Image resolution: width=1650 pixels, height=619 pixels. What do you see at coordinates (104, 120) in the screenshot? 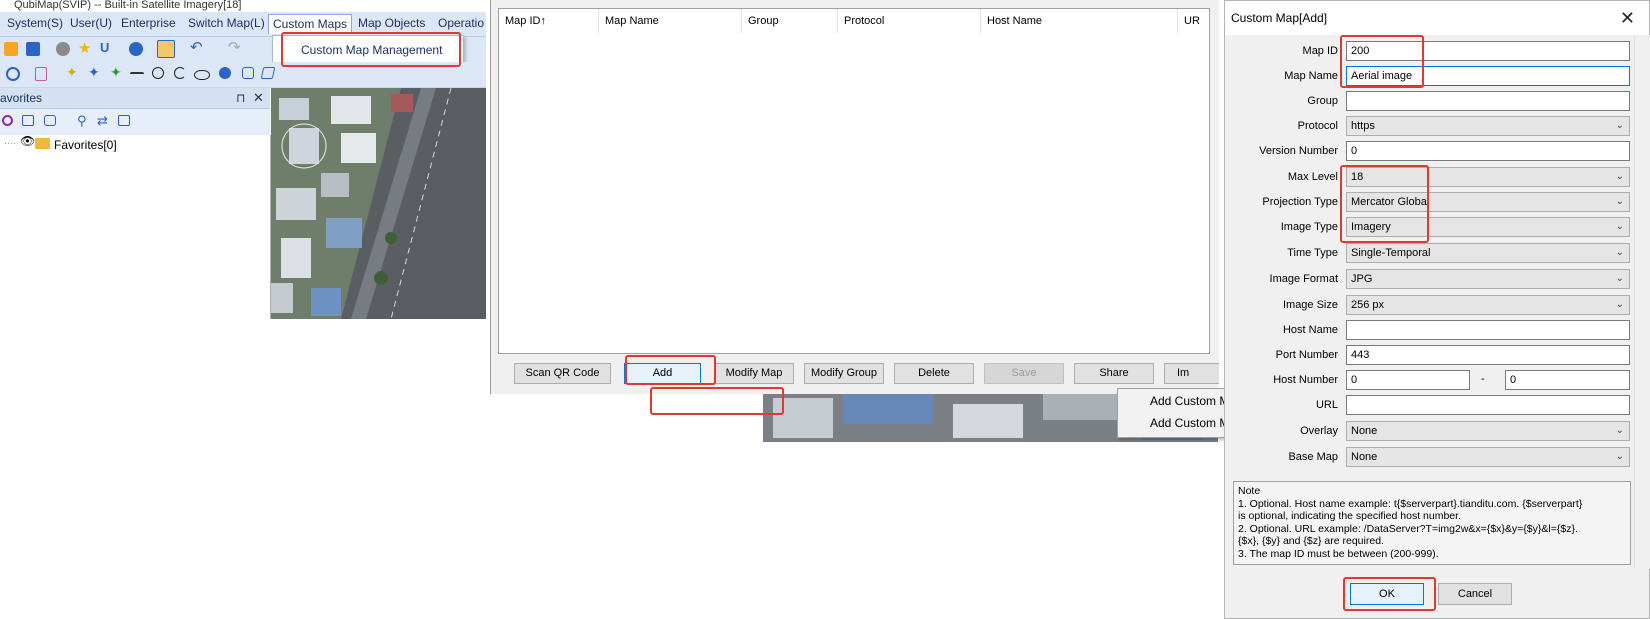
I see `transfer-icon: ⇄` at bounding box center [104, 120].